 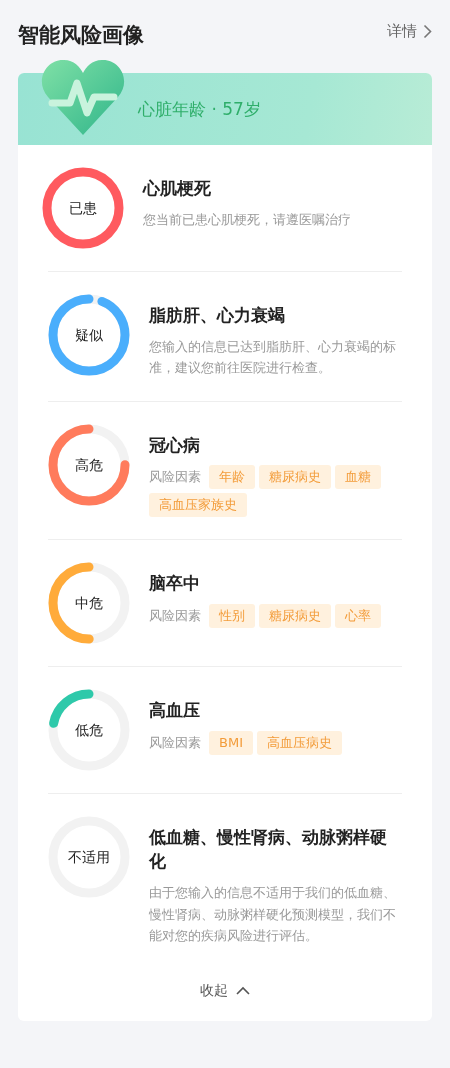 What do you see at coordinates (198, 505) in the screenshot?
I see `risk-factor-tag: 高血压家族史` at bounding box center [198, 505].